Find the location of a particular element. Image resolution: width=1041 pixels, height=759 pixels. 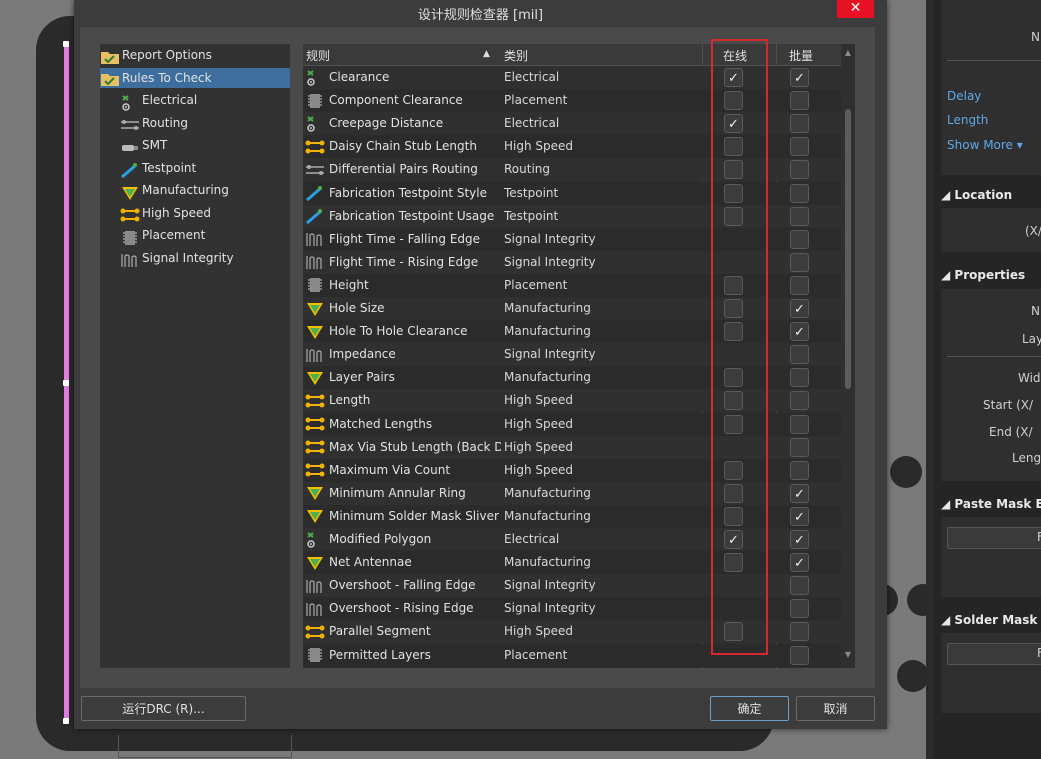

length-link: Length is located at coordinates (967, 120).